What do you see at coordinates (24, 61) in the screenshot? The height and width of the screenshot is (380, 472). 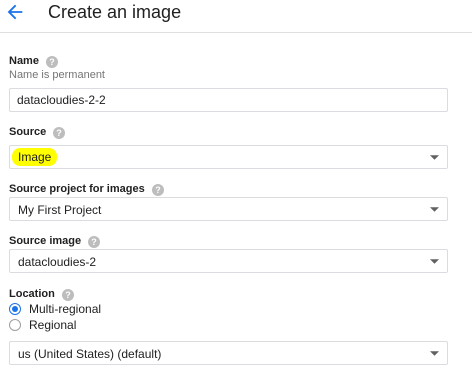 I see `name-label-text: Name` at bounding box center [24, 61].